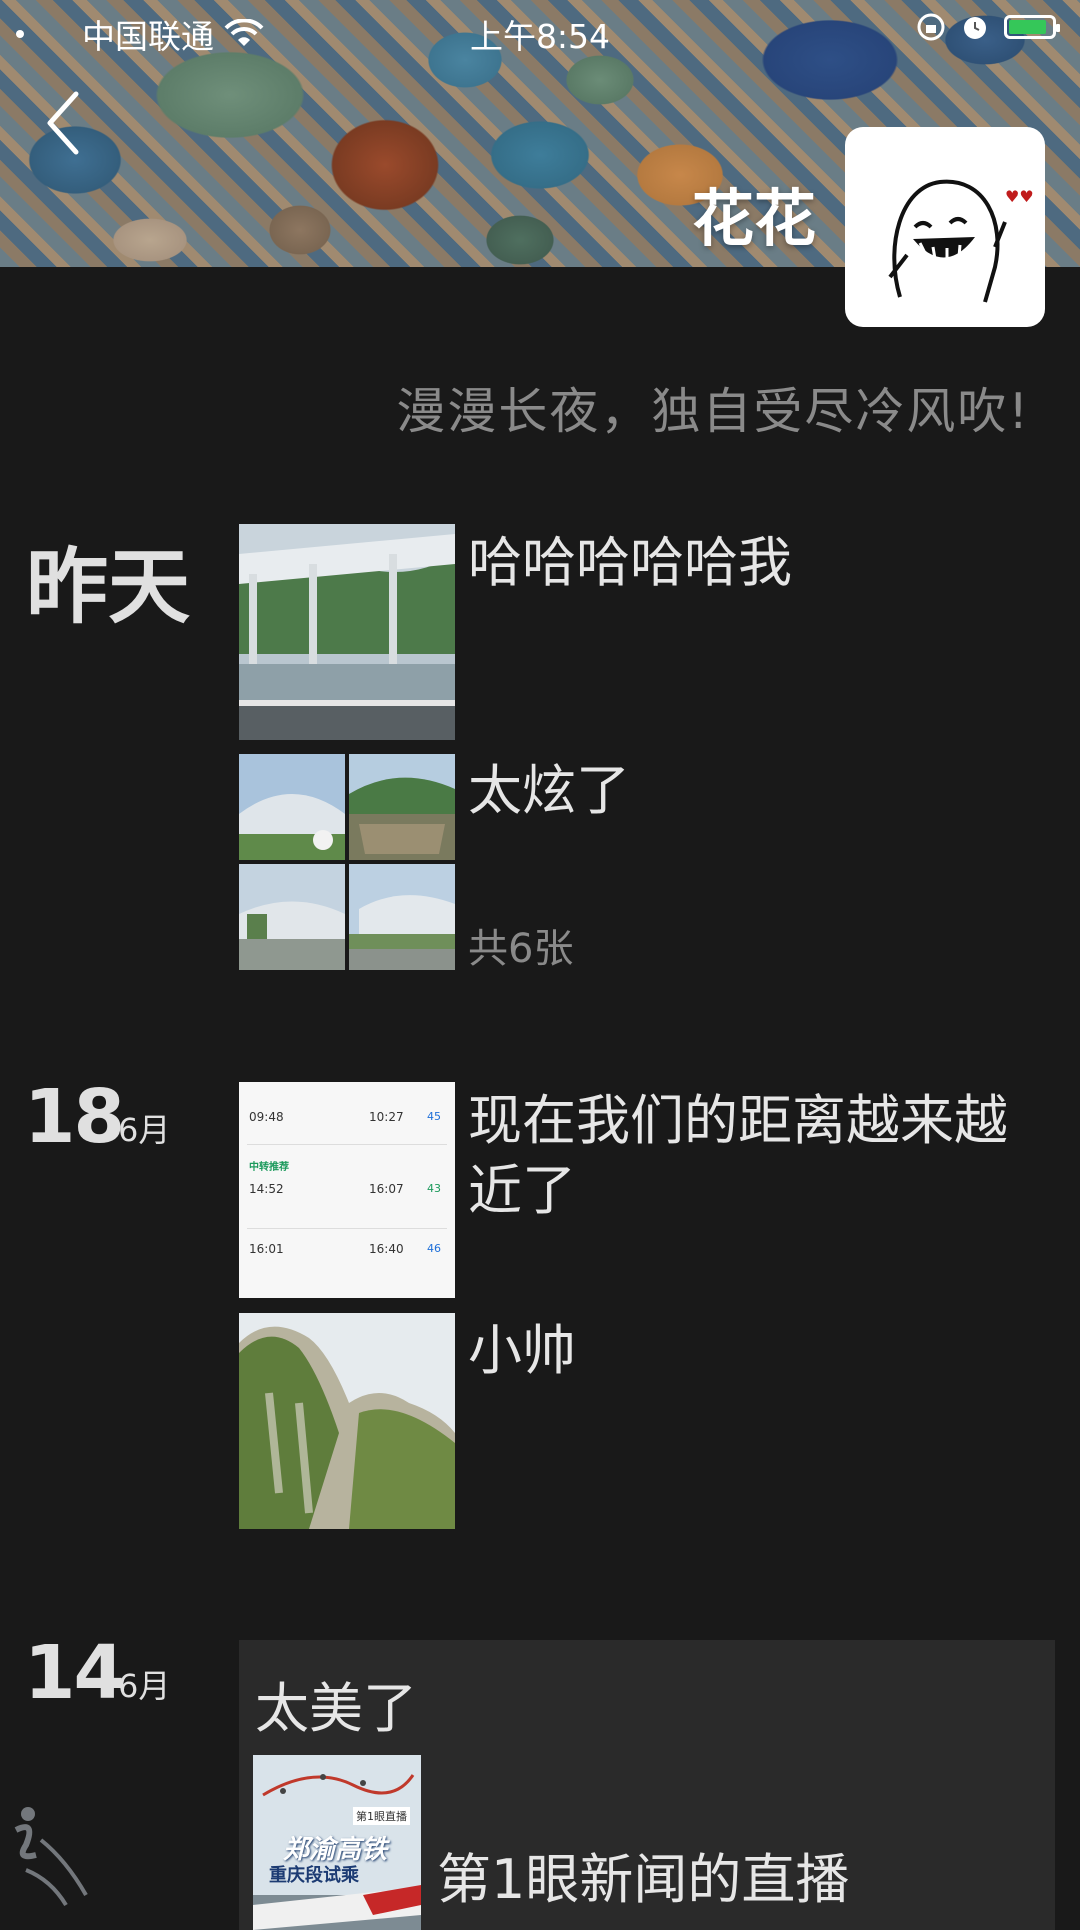 This screenshot has height=1930, width=1080. Describe the element at coordinates (643, 1879) in the screenshot. I see `shared-link-title: 第1眼新闻的直播` at that location.